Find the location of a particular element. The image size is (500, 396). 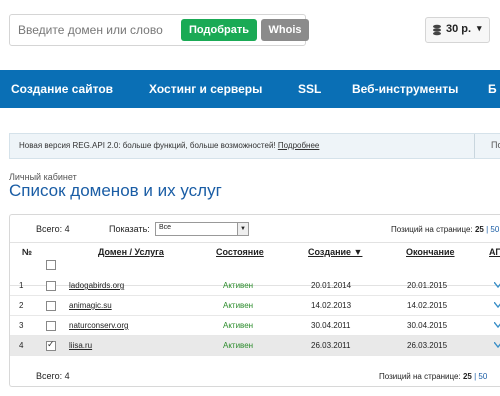

pick-button: Подобрать is located at coordinates (219, 30).